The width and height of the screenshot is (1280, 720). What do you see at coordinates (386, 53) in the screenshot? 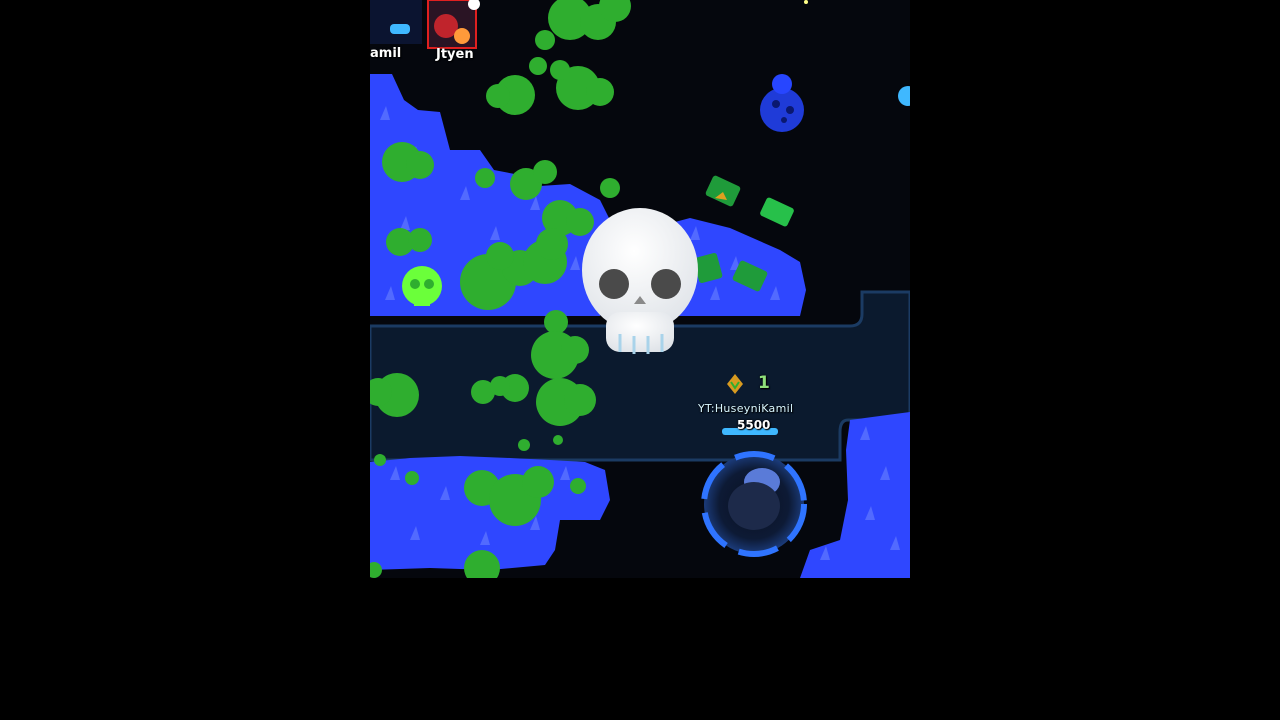
I see `left-player-name: amil` at bounding box center [386, 53].